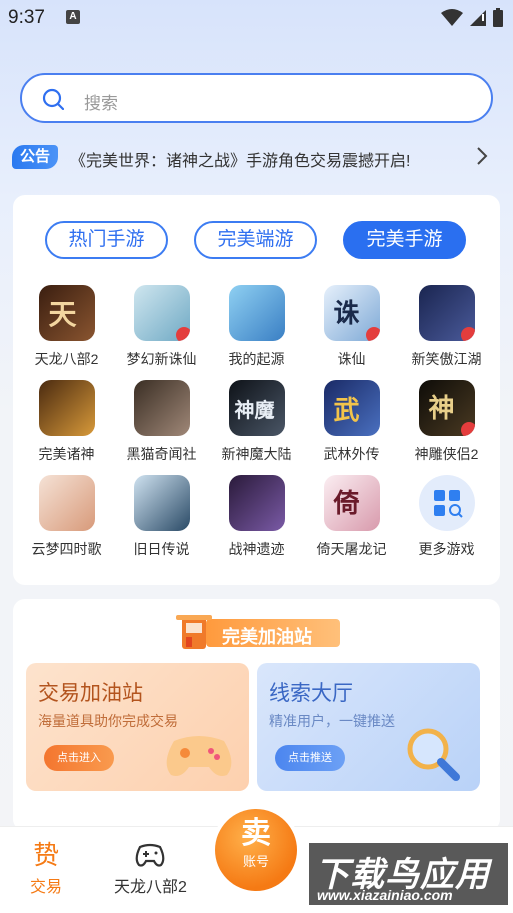 This screenshot has height=913, width=513. Describe the element at coordinates (66, 454) in the screenshot. I see `game-label: 完美诸神` at that location.